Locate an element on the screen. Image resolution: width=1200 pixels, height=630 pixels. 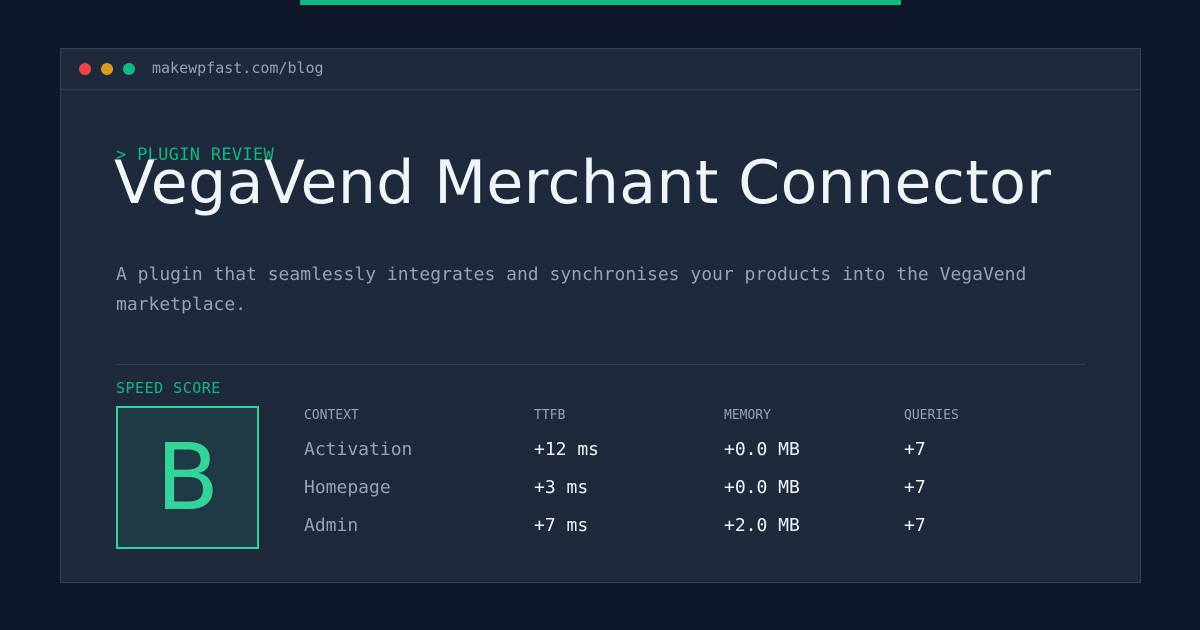
memory-column-header: MEMORY is located at coordinates (747, 415).